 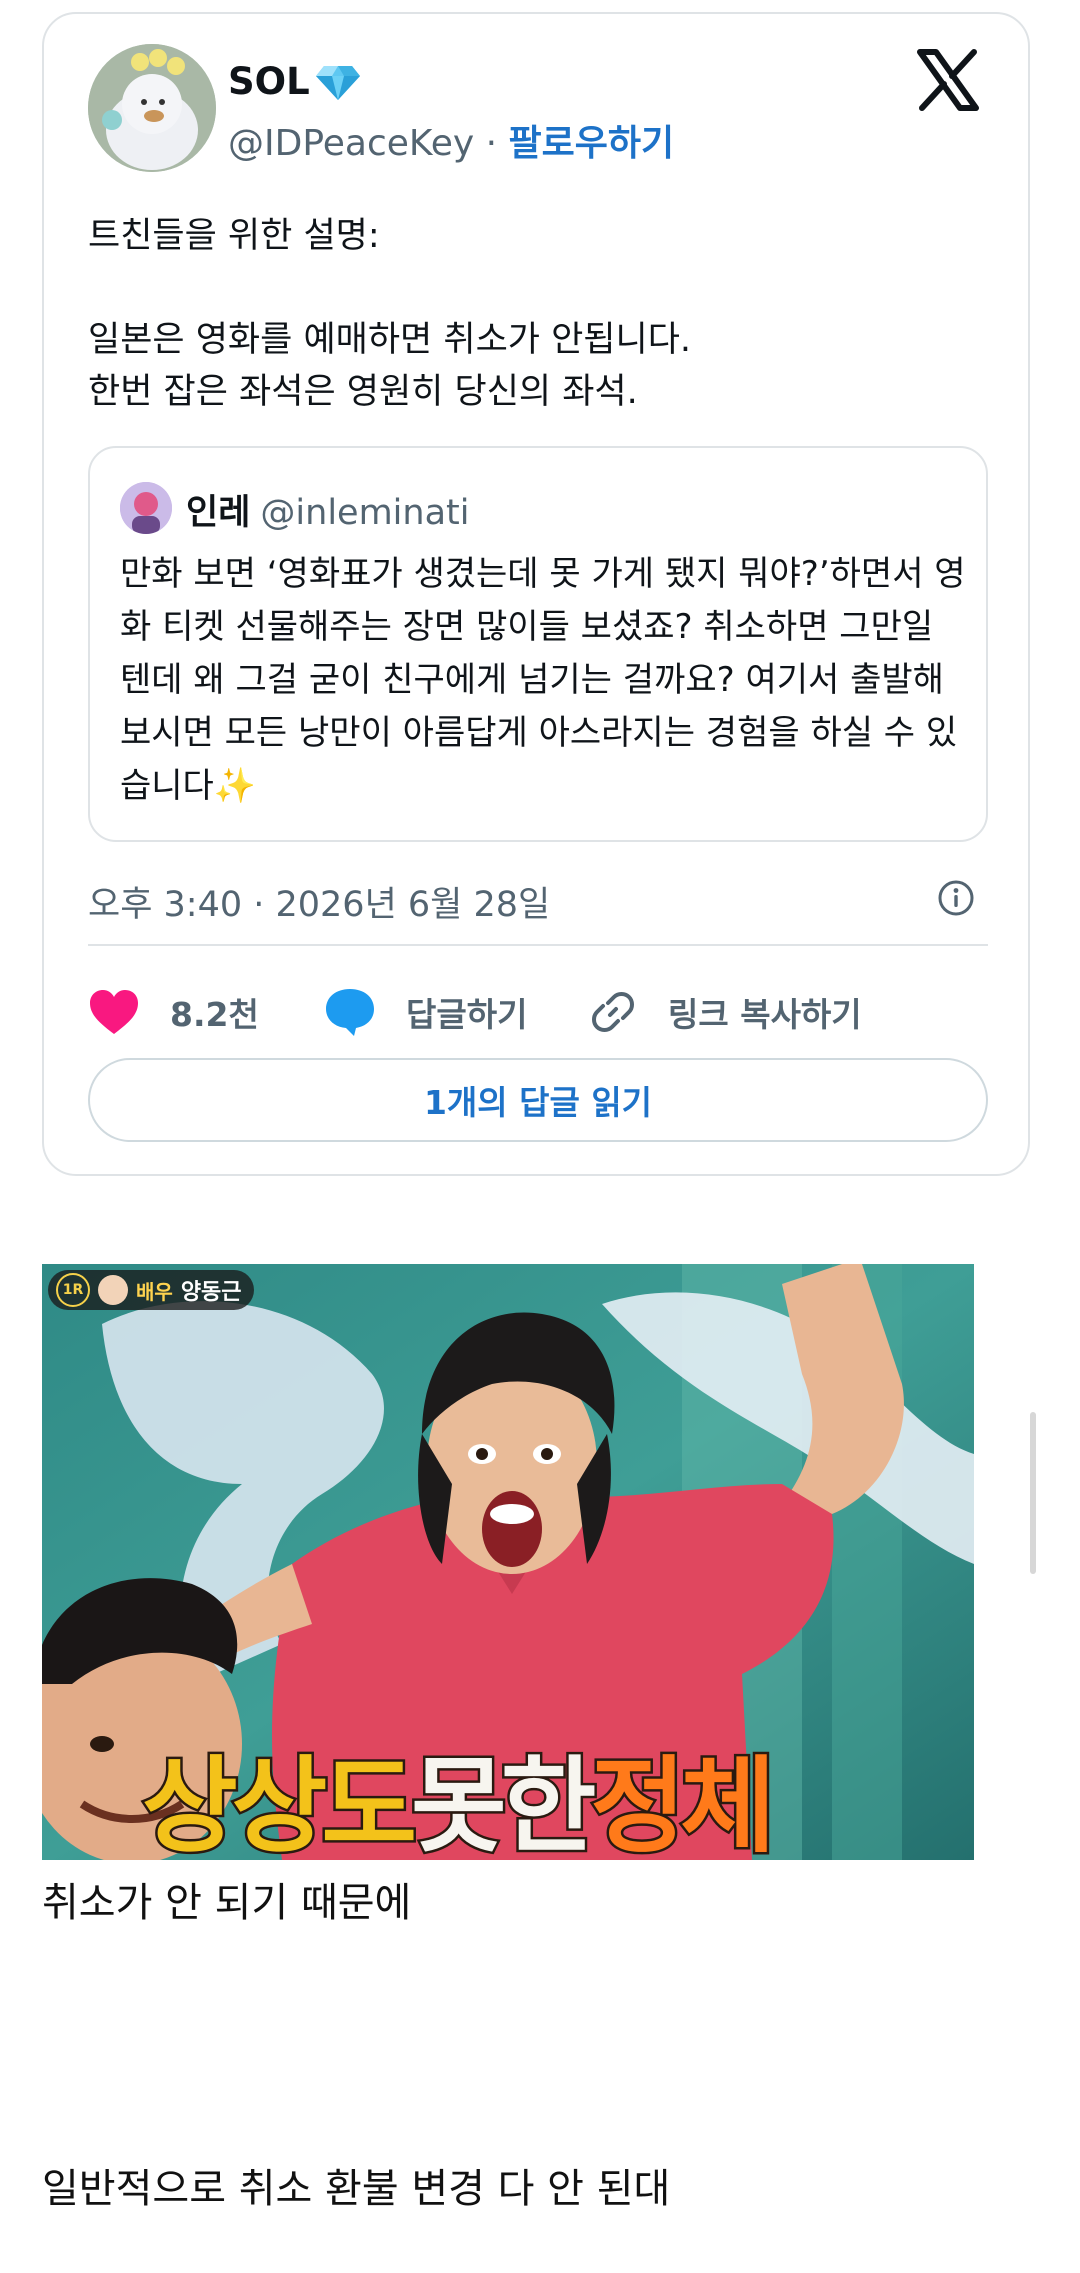 I want to click on display-name-text: SOL, so click(x=269, y=81).